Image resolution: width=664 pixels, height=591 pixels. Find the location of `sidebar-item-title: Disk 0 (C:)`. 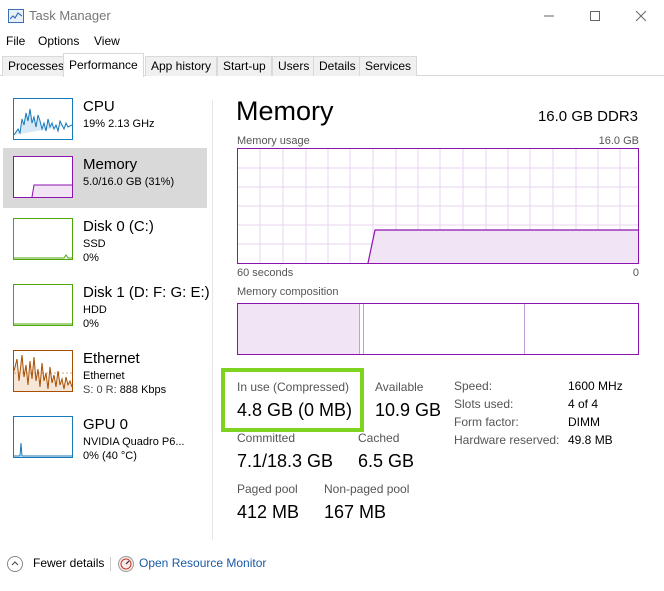

sidebar-item-title: Disk 0 (C:) is located at coordinates (118, 226).